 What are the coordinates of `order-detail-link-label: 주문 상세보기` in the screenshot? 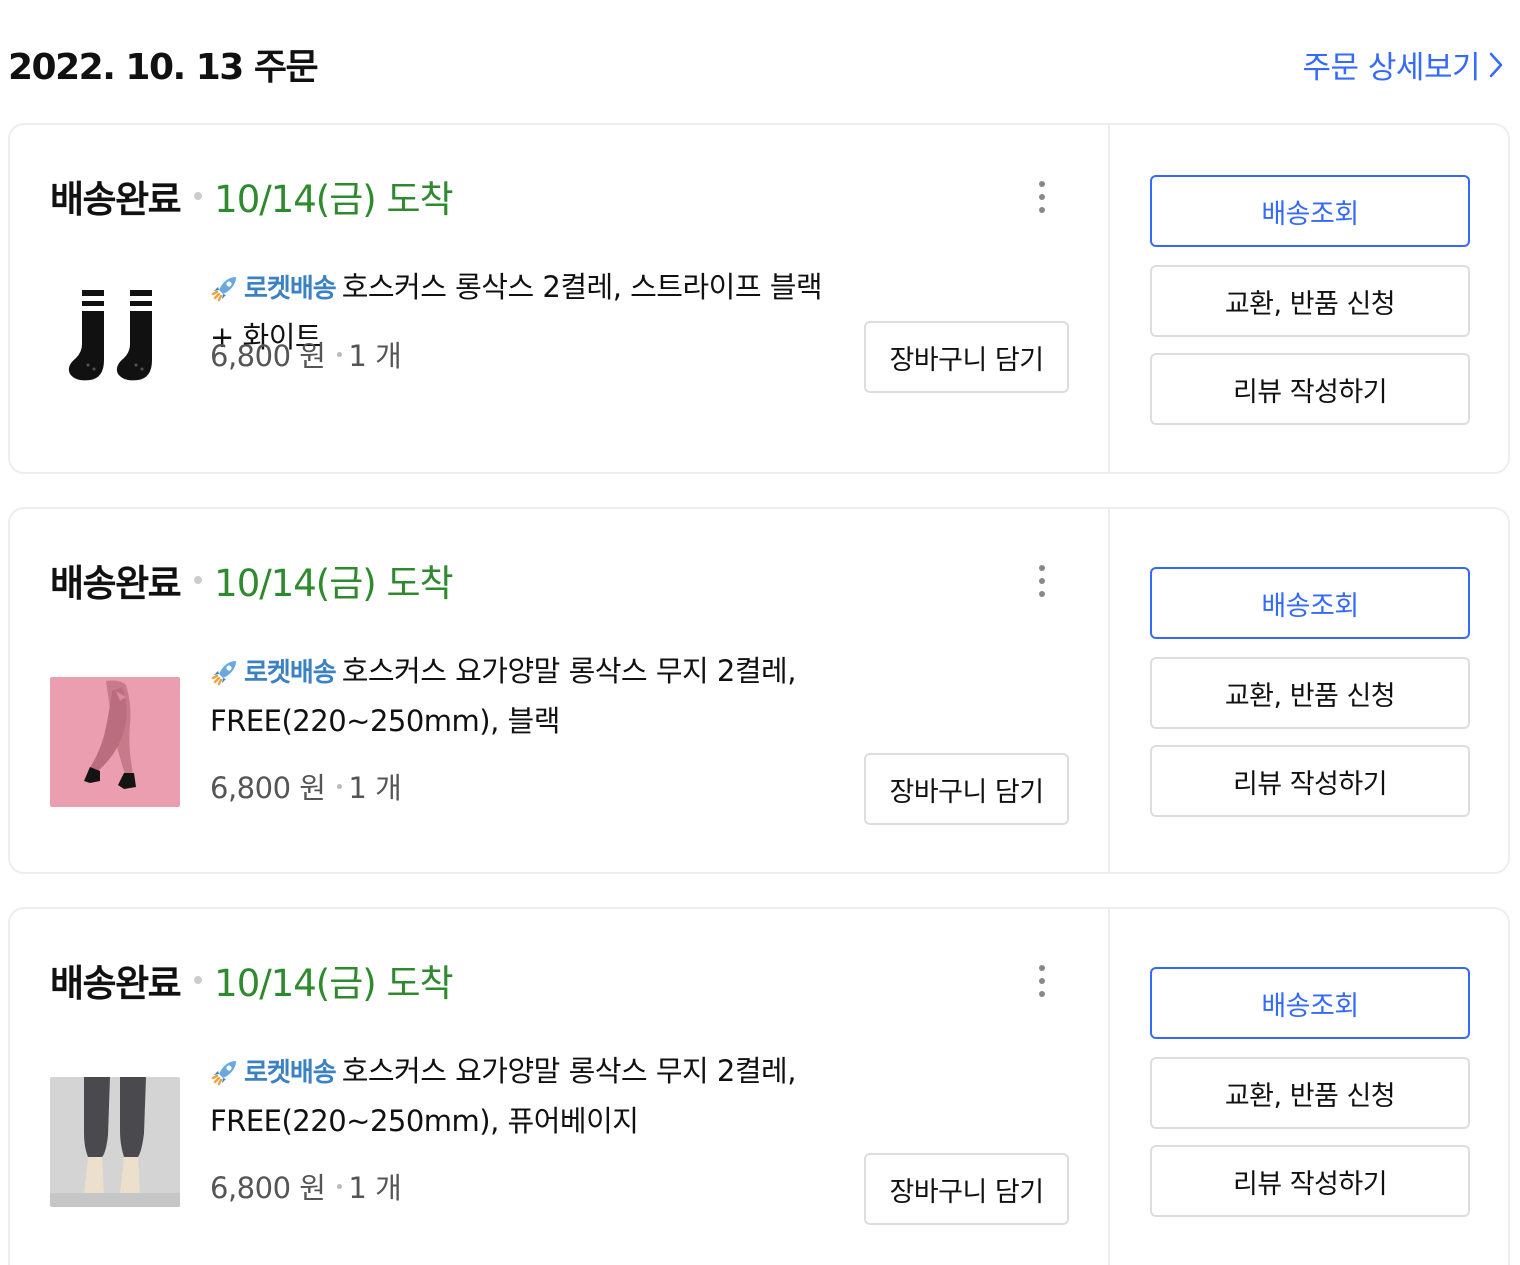 It's located at (1391, 68).